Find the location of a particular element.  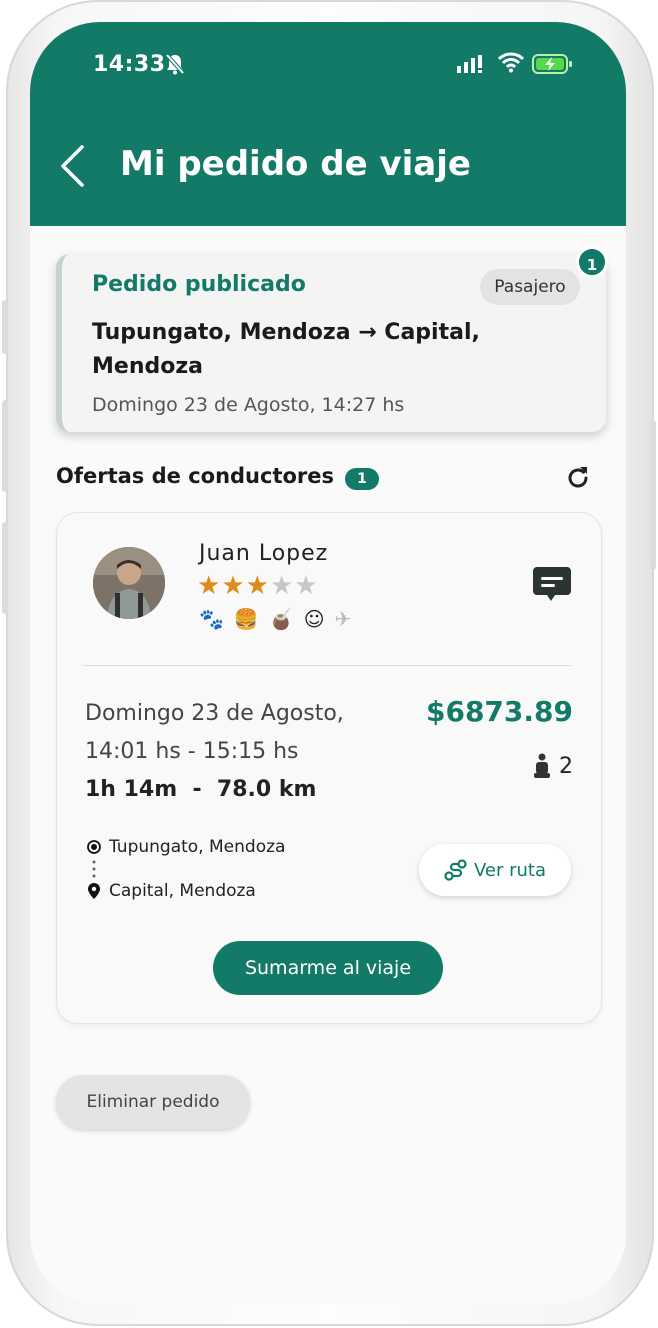

seat-icon is located at coordinates (542, 765).